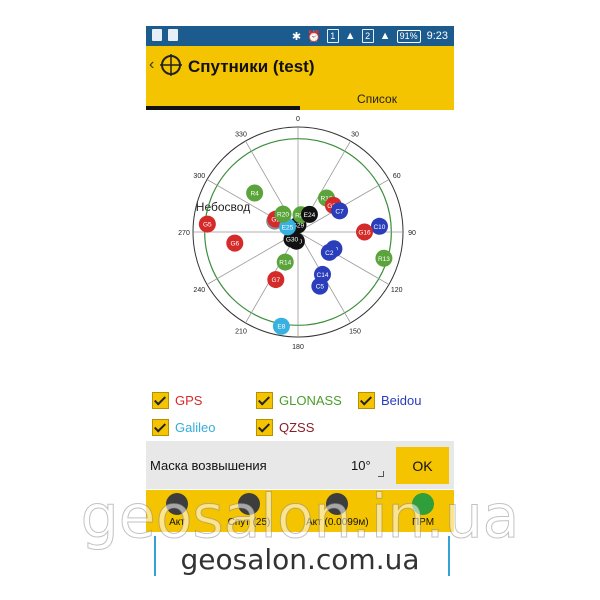  I want to click on galileo-checkbox, so click(160, 427).